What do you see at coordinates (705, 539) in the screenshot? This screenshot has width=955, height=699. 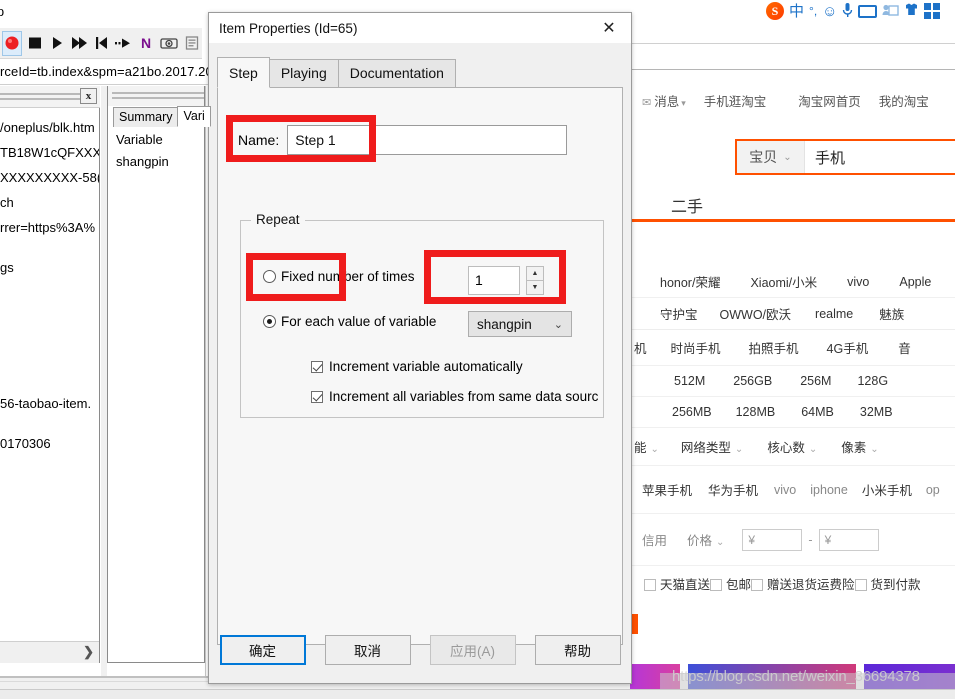 I see `price-label: 价格 ⌄` at bounding box center [705, 539].